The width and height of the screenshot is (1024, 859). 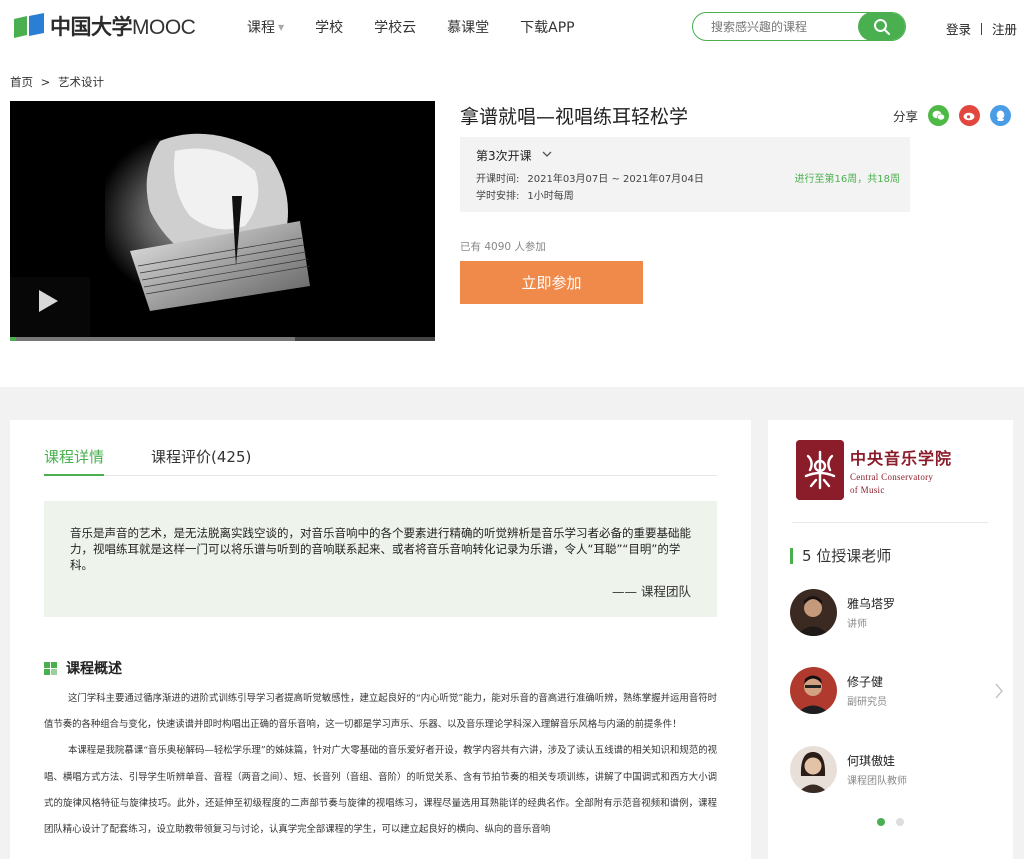 What do you see at coordinates (468, 27) in the screenshot?
I see `nav-mooc-class: 慕课堂` at bounding box center [468, 27].